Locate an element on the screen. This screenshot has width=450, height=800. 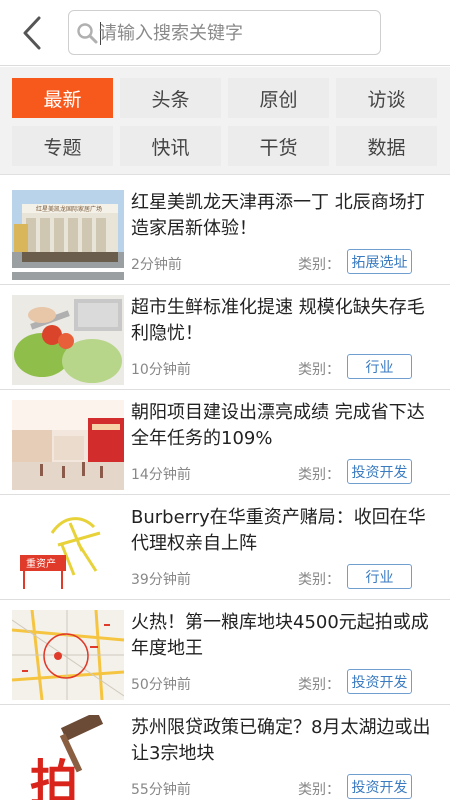
search-box is located at coordinates (224, 32).